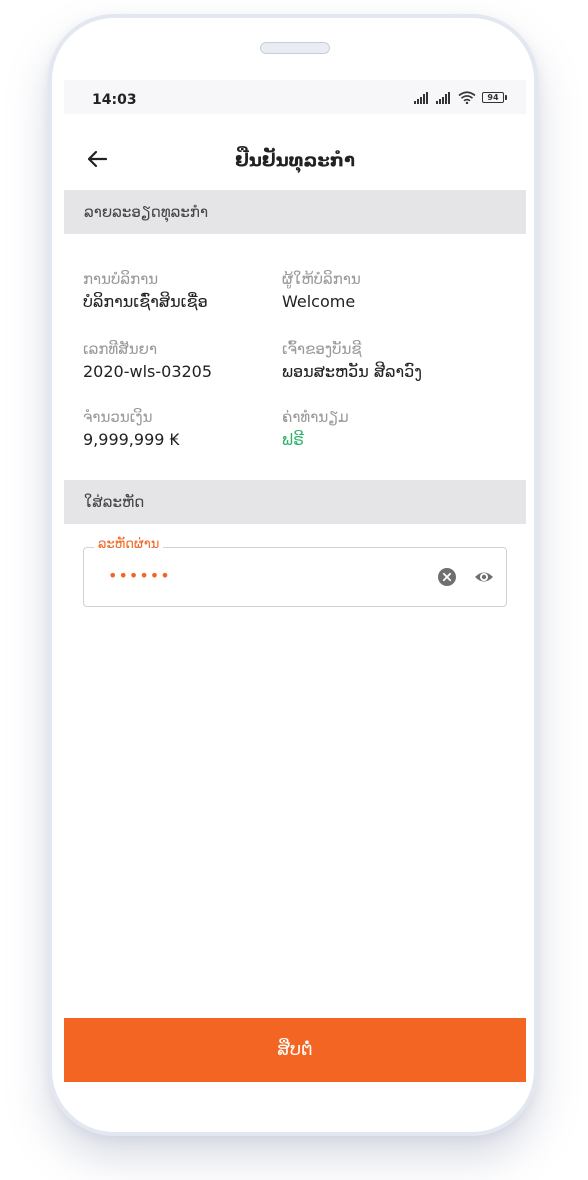  What do you see at coordinates (295, 572) in the screenshot?
I see `password-field: ລະຫັດຜ່ານ ••••••` at bounding box center [295, 572].